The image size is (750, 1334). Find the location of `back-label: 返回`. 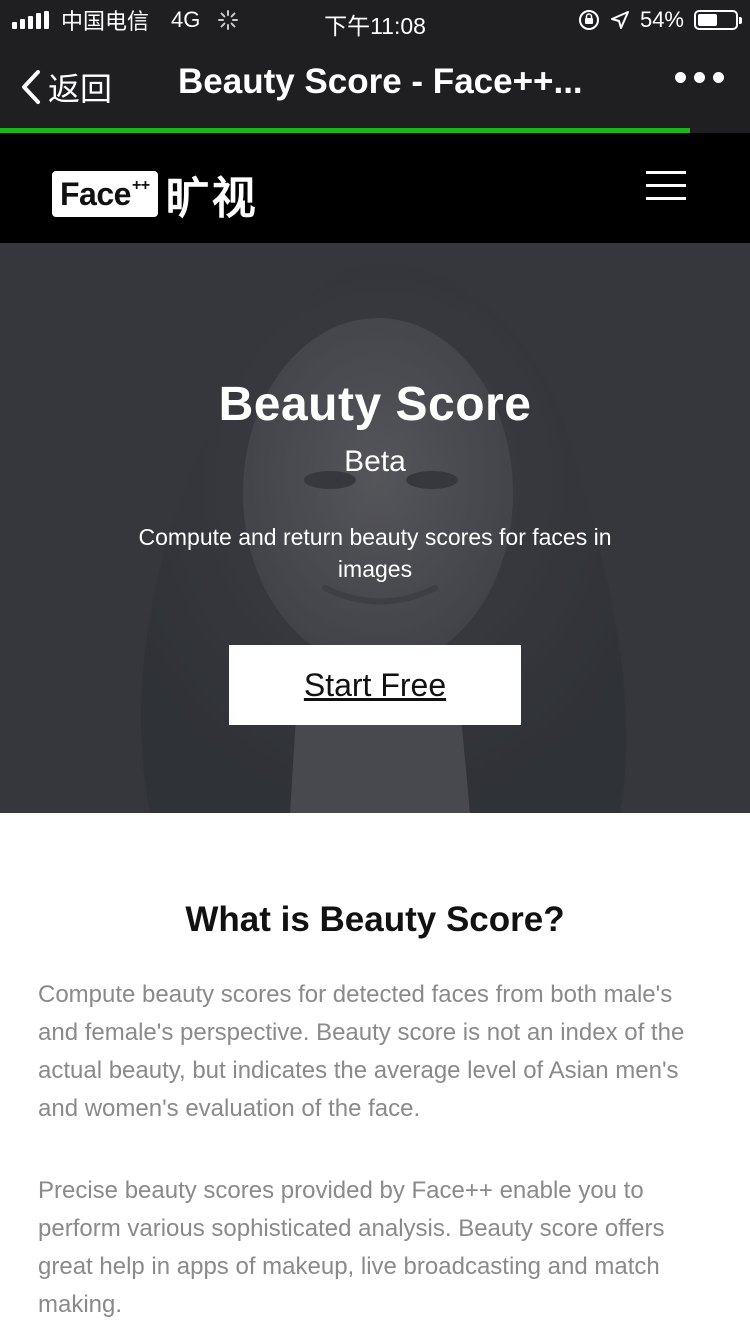

back-label: 返回 is located at coordinates (80, 89).